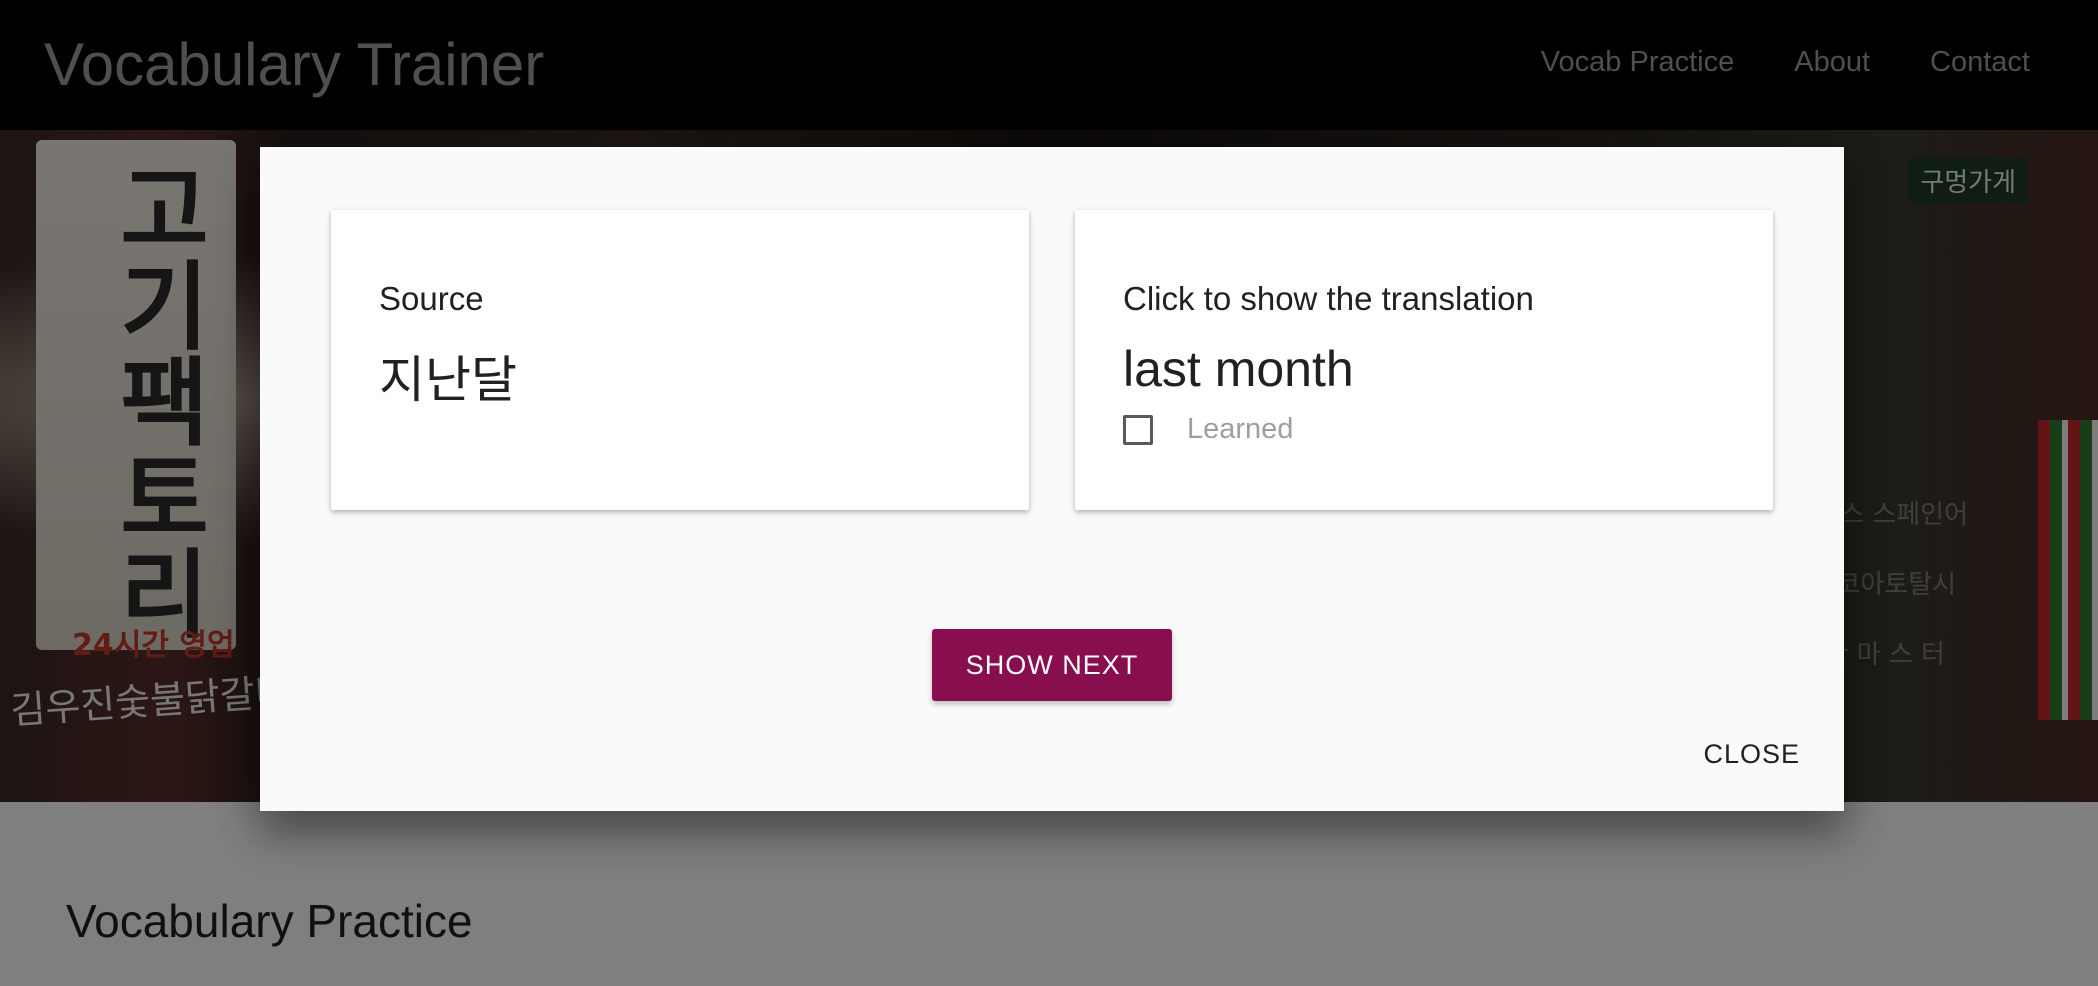 This screenshot has width=2098, height=986. Describe the element at coordinates (1240, 429) in the screenshot. I see `learned-checkbox-label: Learned` at that location.